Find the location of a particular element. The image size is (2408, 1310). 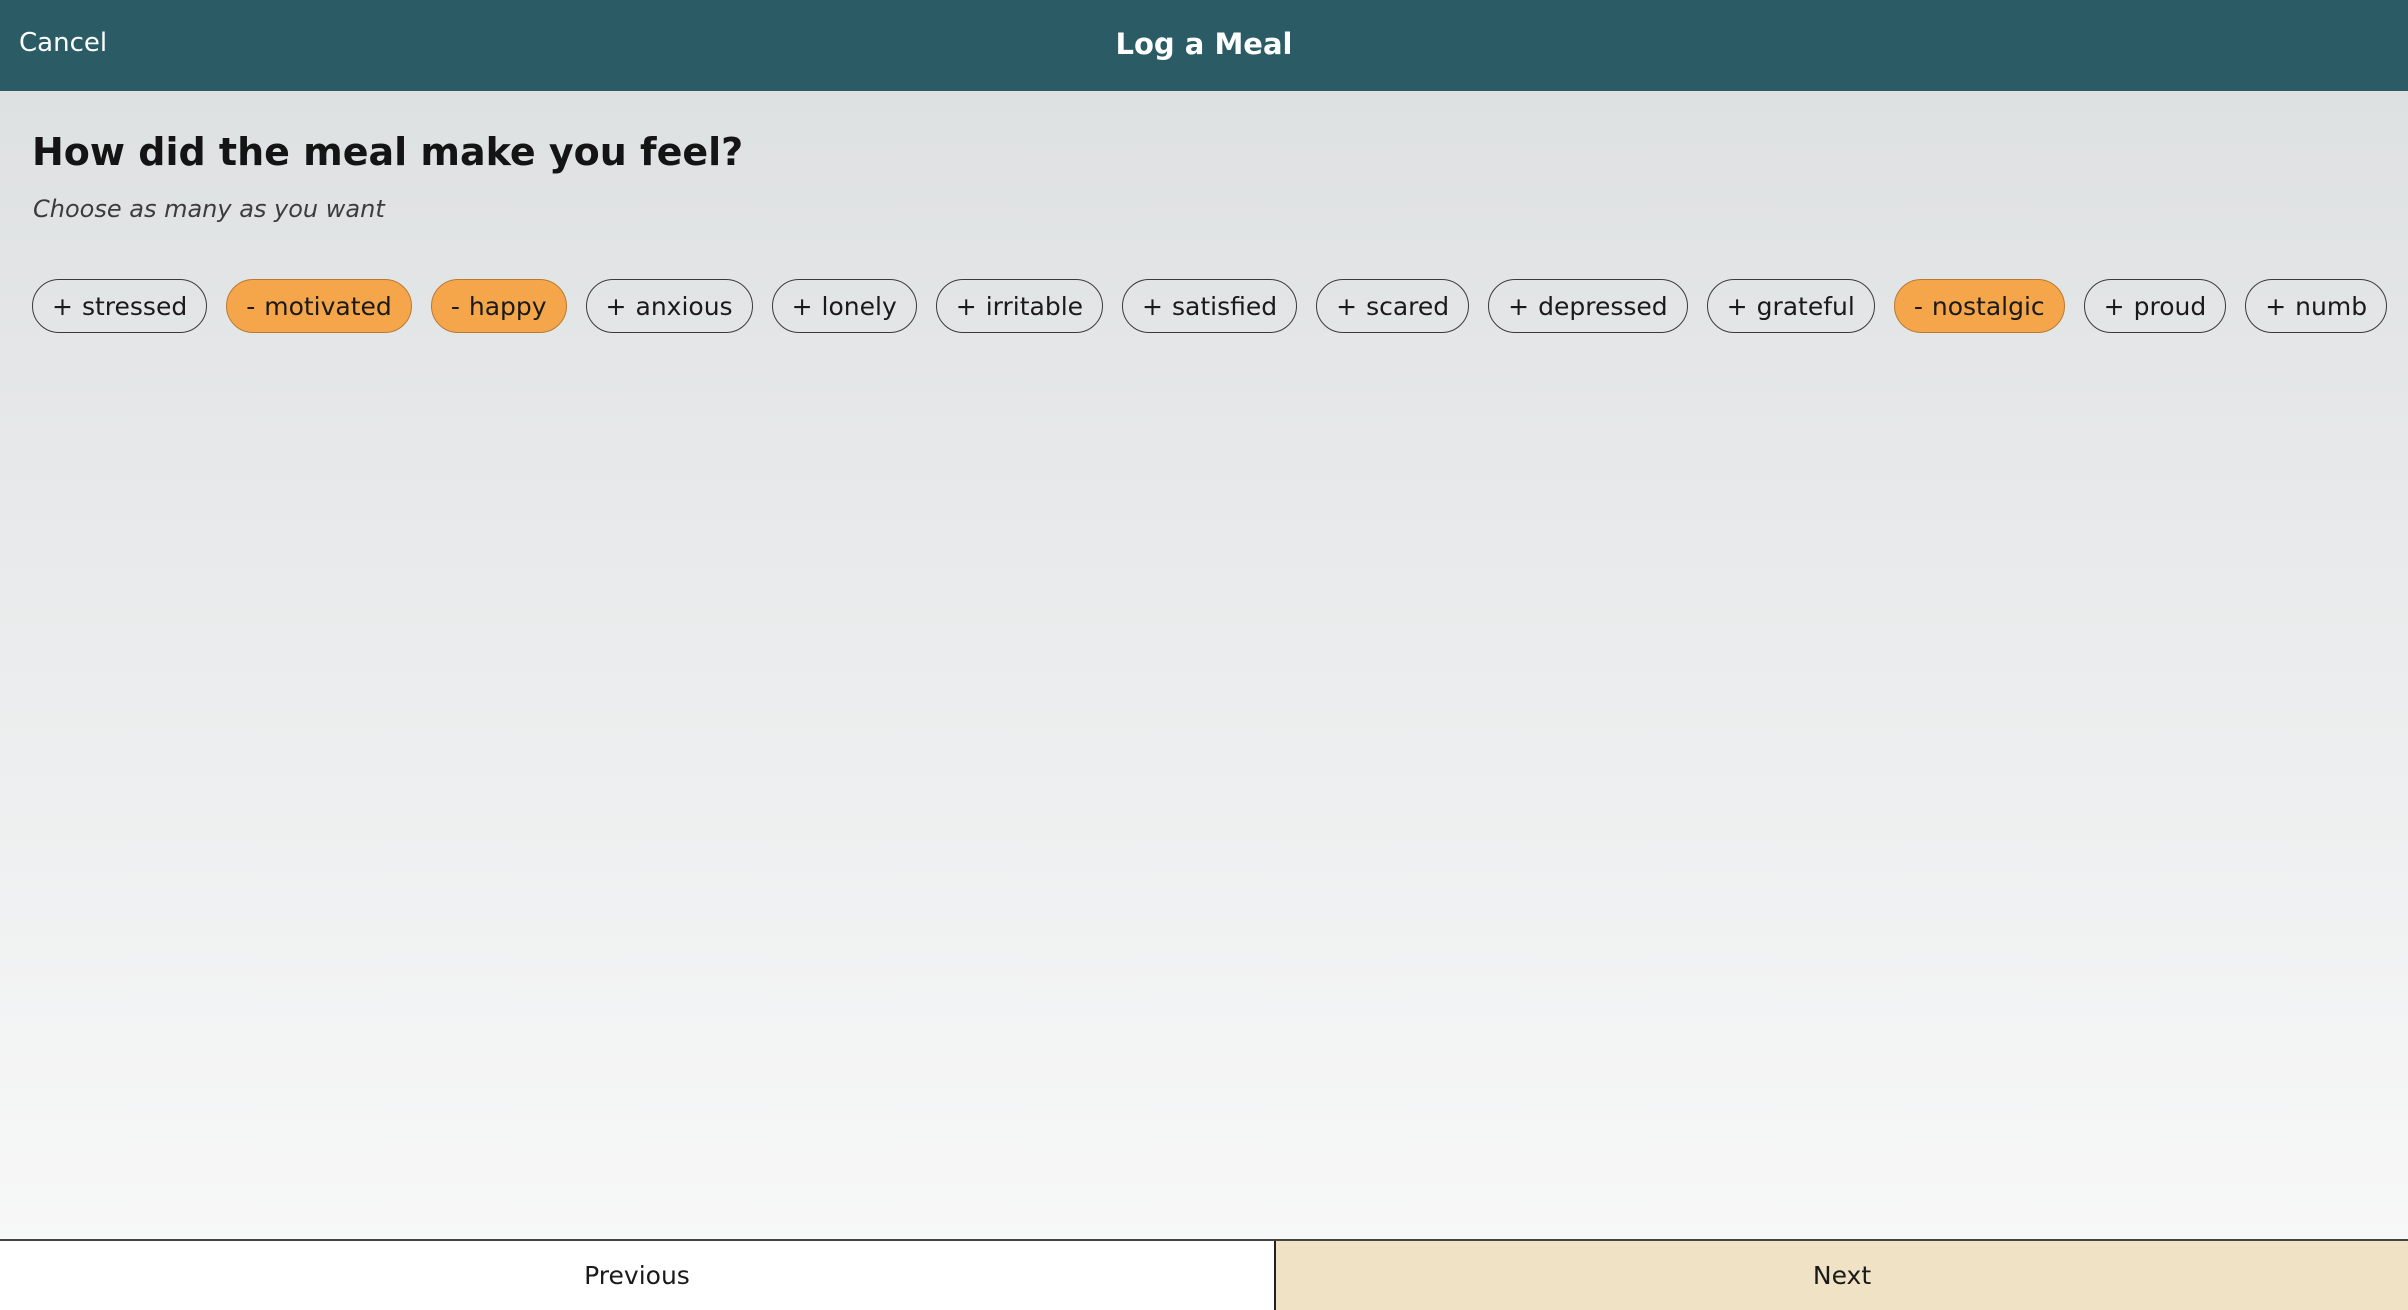

page-title: Log a Meal is located at coordinates (1204, 44).